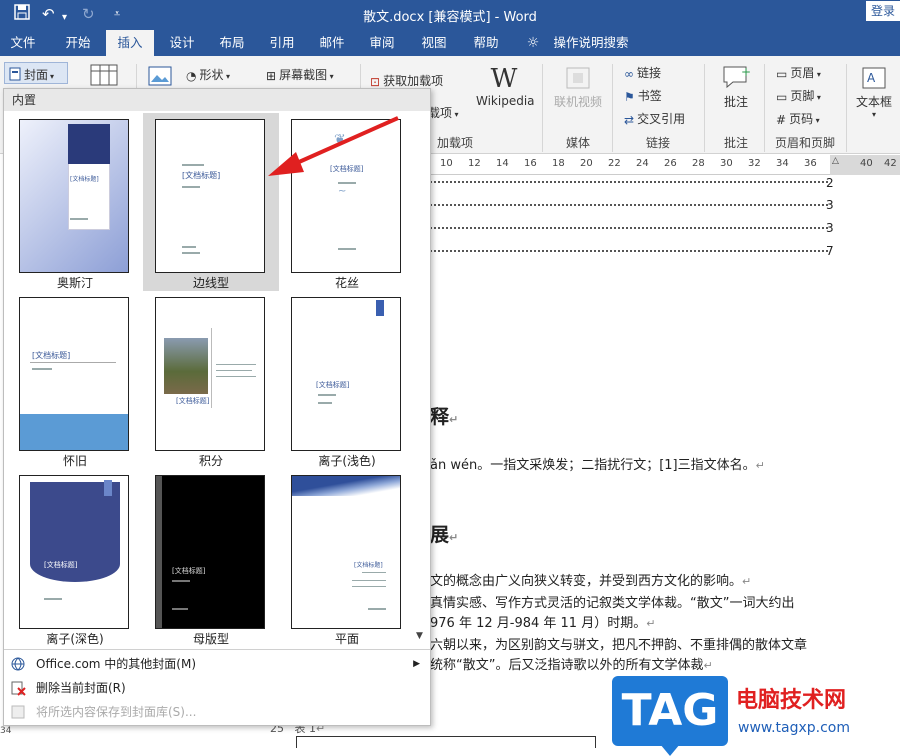 This screenshot has height=756, width=900. Describe the element at coordinates (505, 101) in the screenshot. I see `wikipedia-label: Wikipedia` at that location.